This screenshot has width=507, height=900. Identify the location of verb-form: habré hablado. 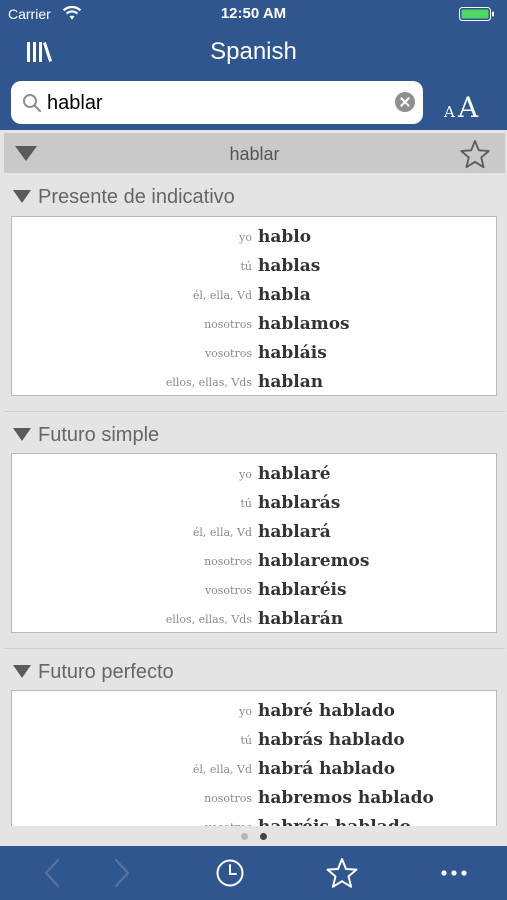
(326, 711).